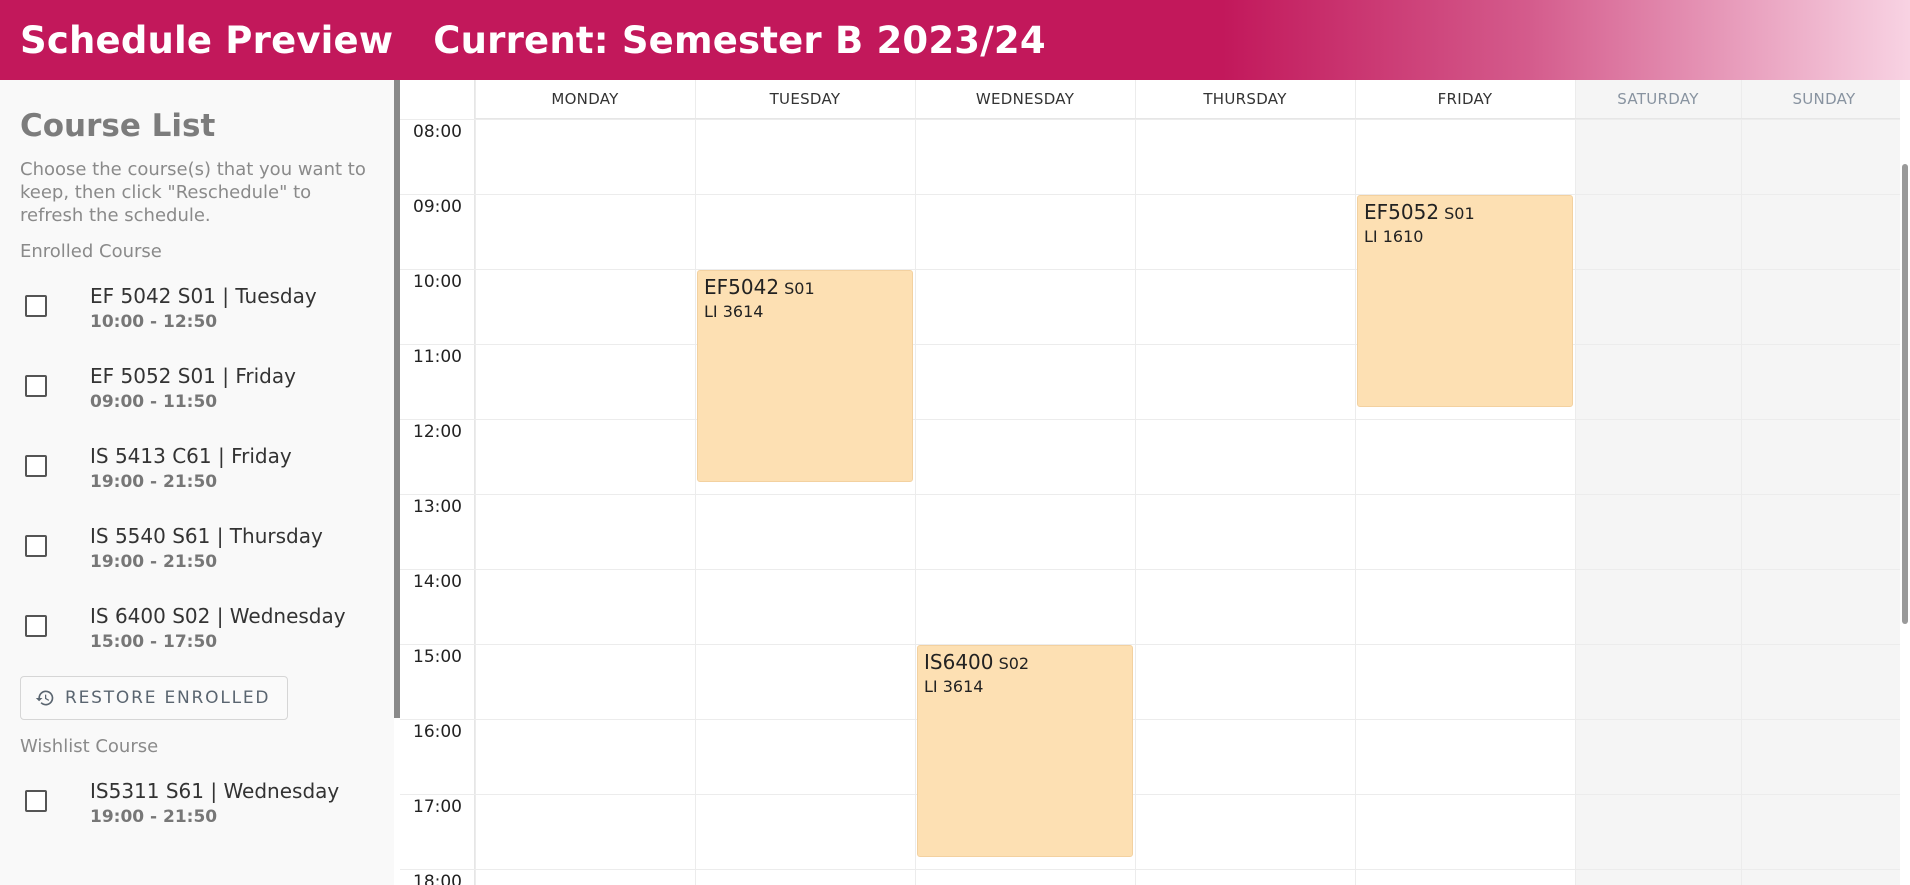  I want to click on day-header-friday: FRIDAY, so click(1465, 99).